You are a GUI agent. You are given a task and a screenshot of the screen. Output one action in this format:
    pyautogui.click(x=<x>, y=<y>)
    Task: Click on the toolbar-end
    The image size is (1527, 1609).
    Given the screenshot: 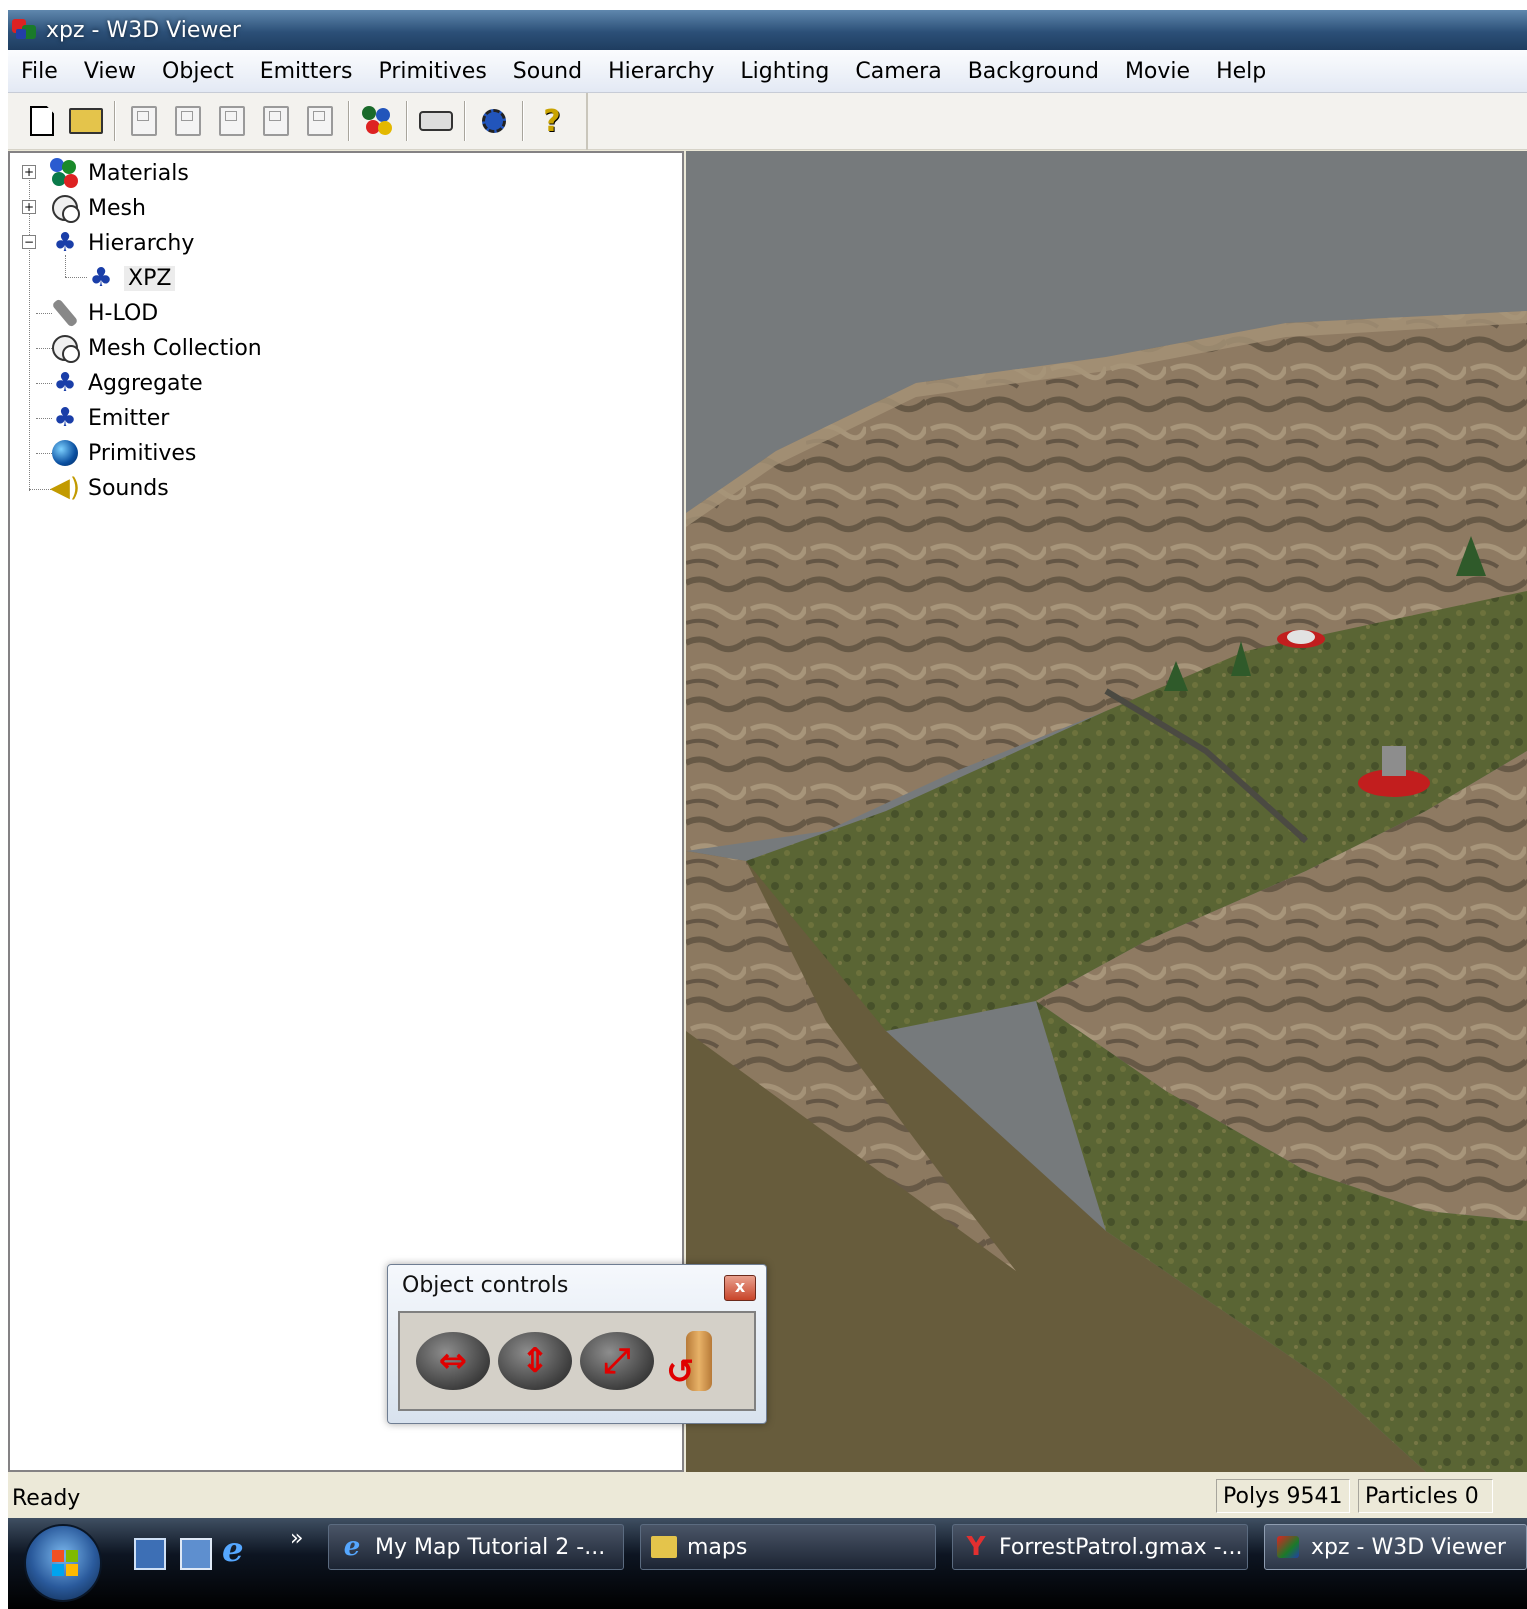 What is the action you would take?
    pyautogui.click(x=587, y=121)
    